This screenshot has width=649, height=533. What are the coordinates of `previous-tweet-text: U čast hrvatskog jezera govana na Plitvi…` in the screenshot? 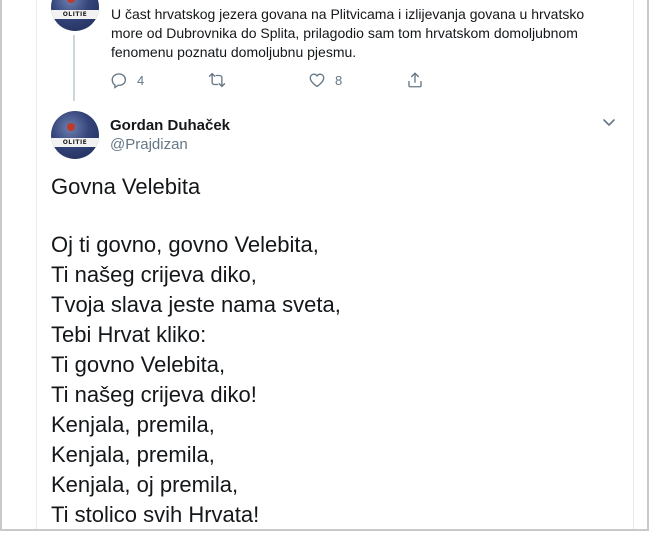 It's located at (366, 33).